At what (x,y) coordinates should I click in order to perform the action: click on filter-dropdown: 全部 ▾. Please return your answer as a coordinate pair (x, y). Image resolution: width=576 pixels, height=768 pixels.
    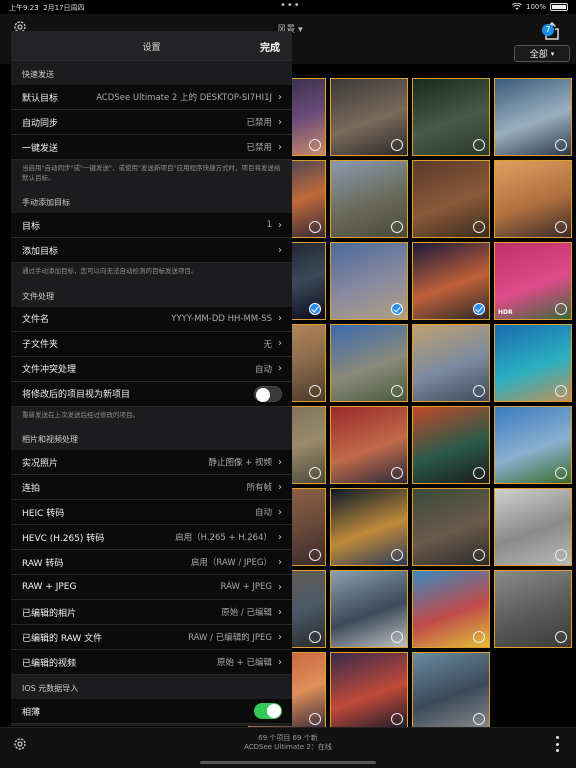
    Looking at the image, I should click on (542, 53).